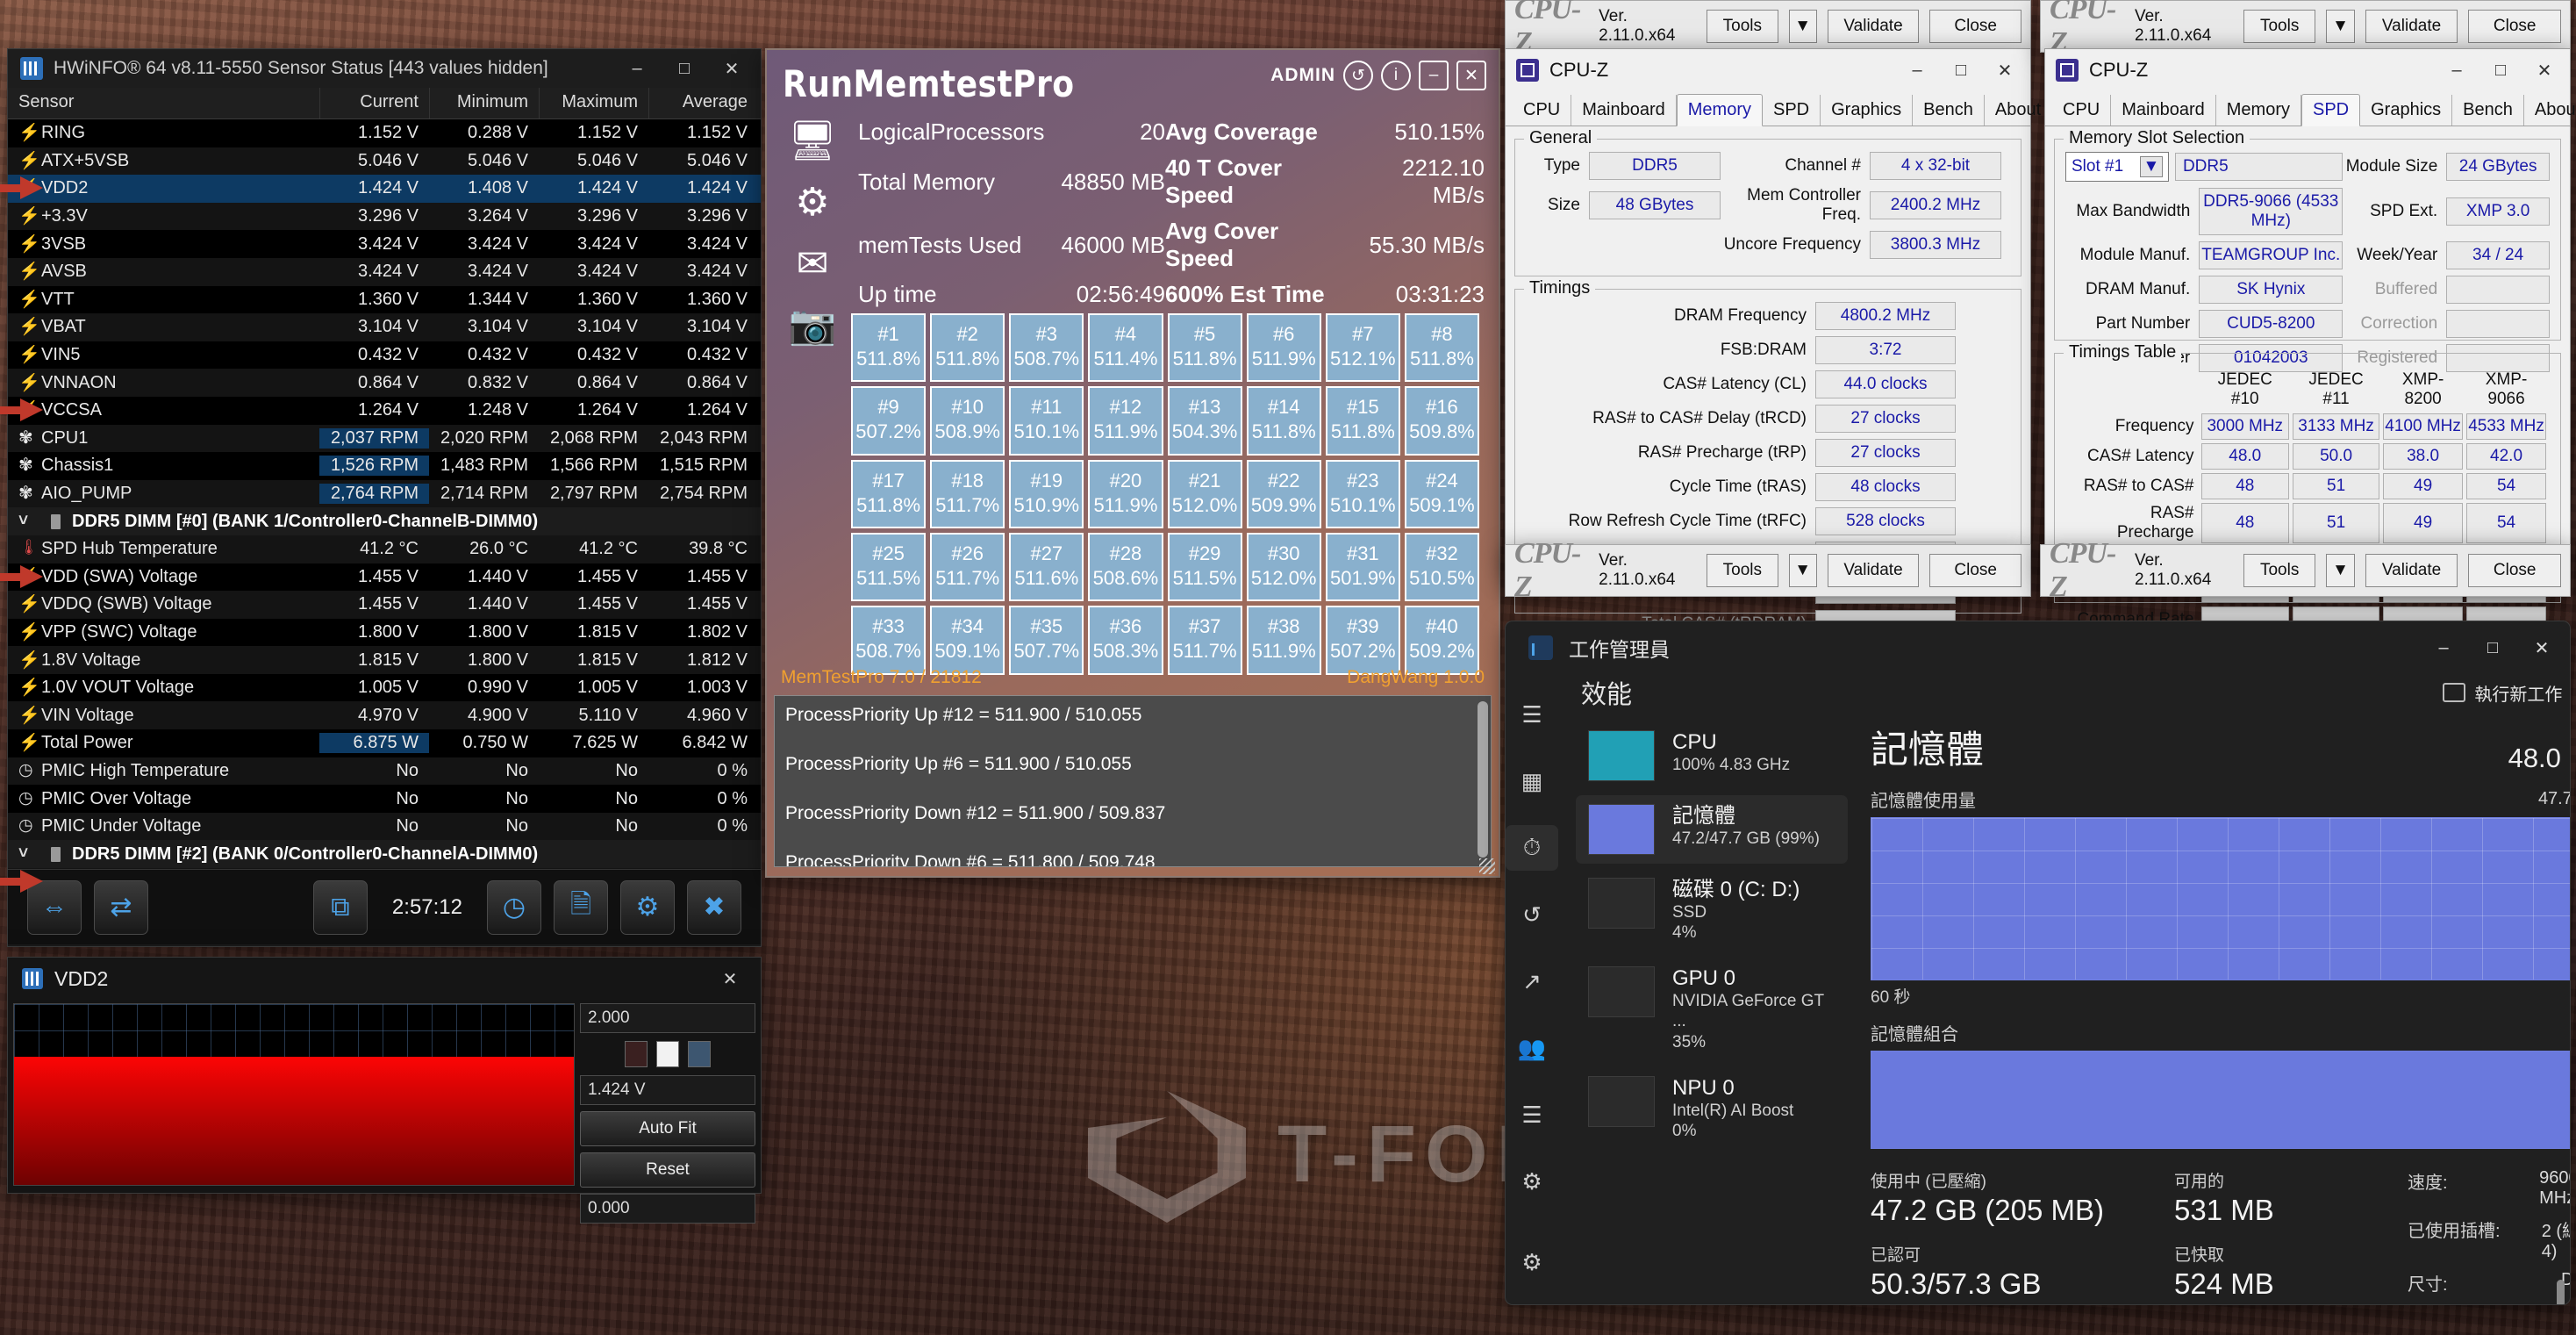 The image size is (2576, 1335). Describe the element at coordinates (2258, 111) in the screenshot. I see `tab-memory: Memory` at that location.